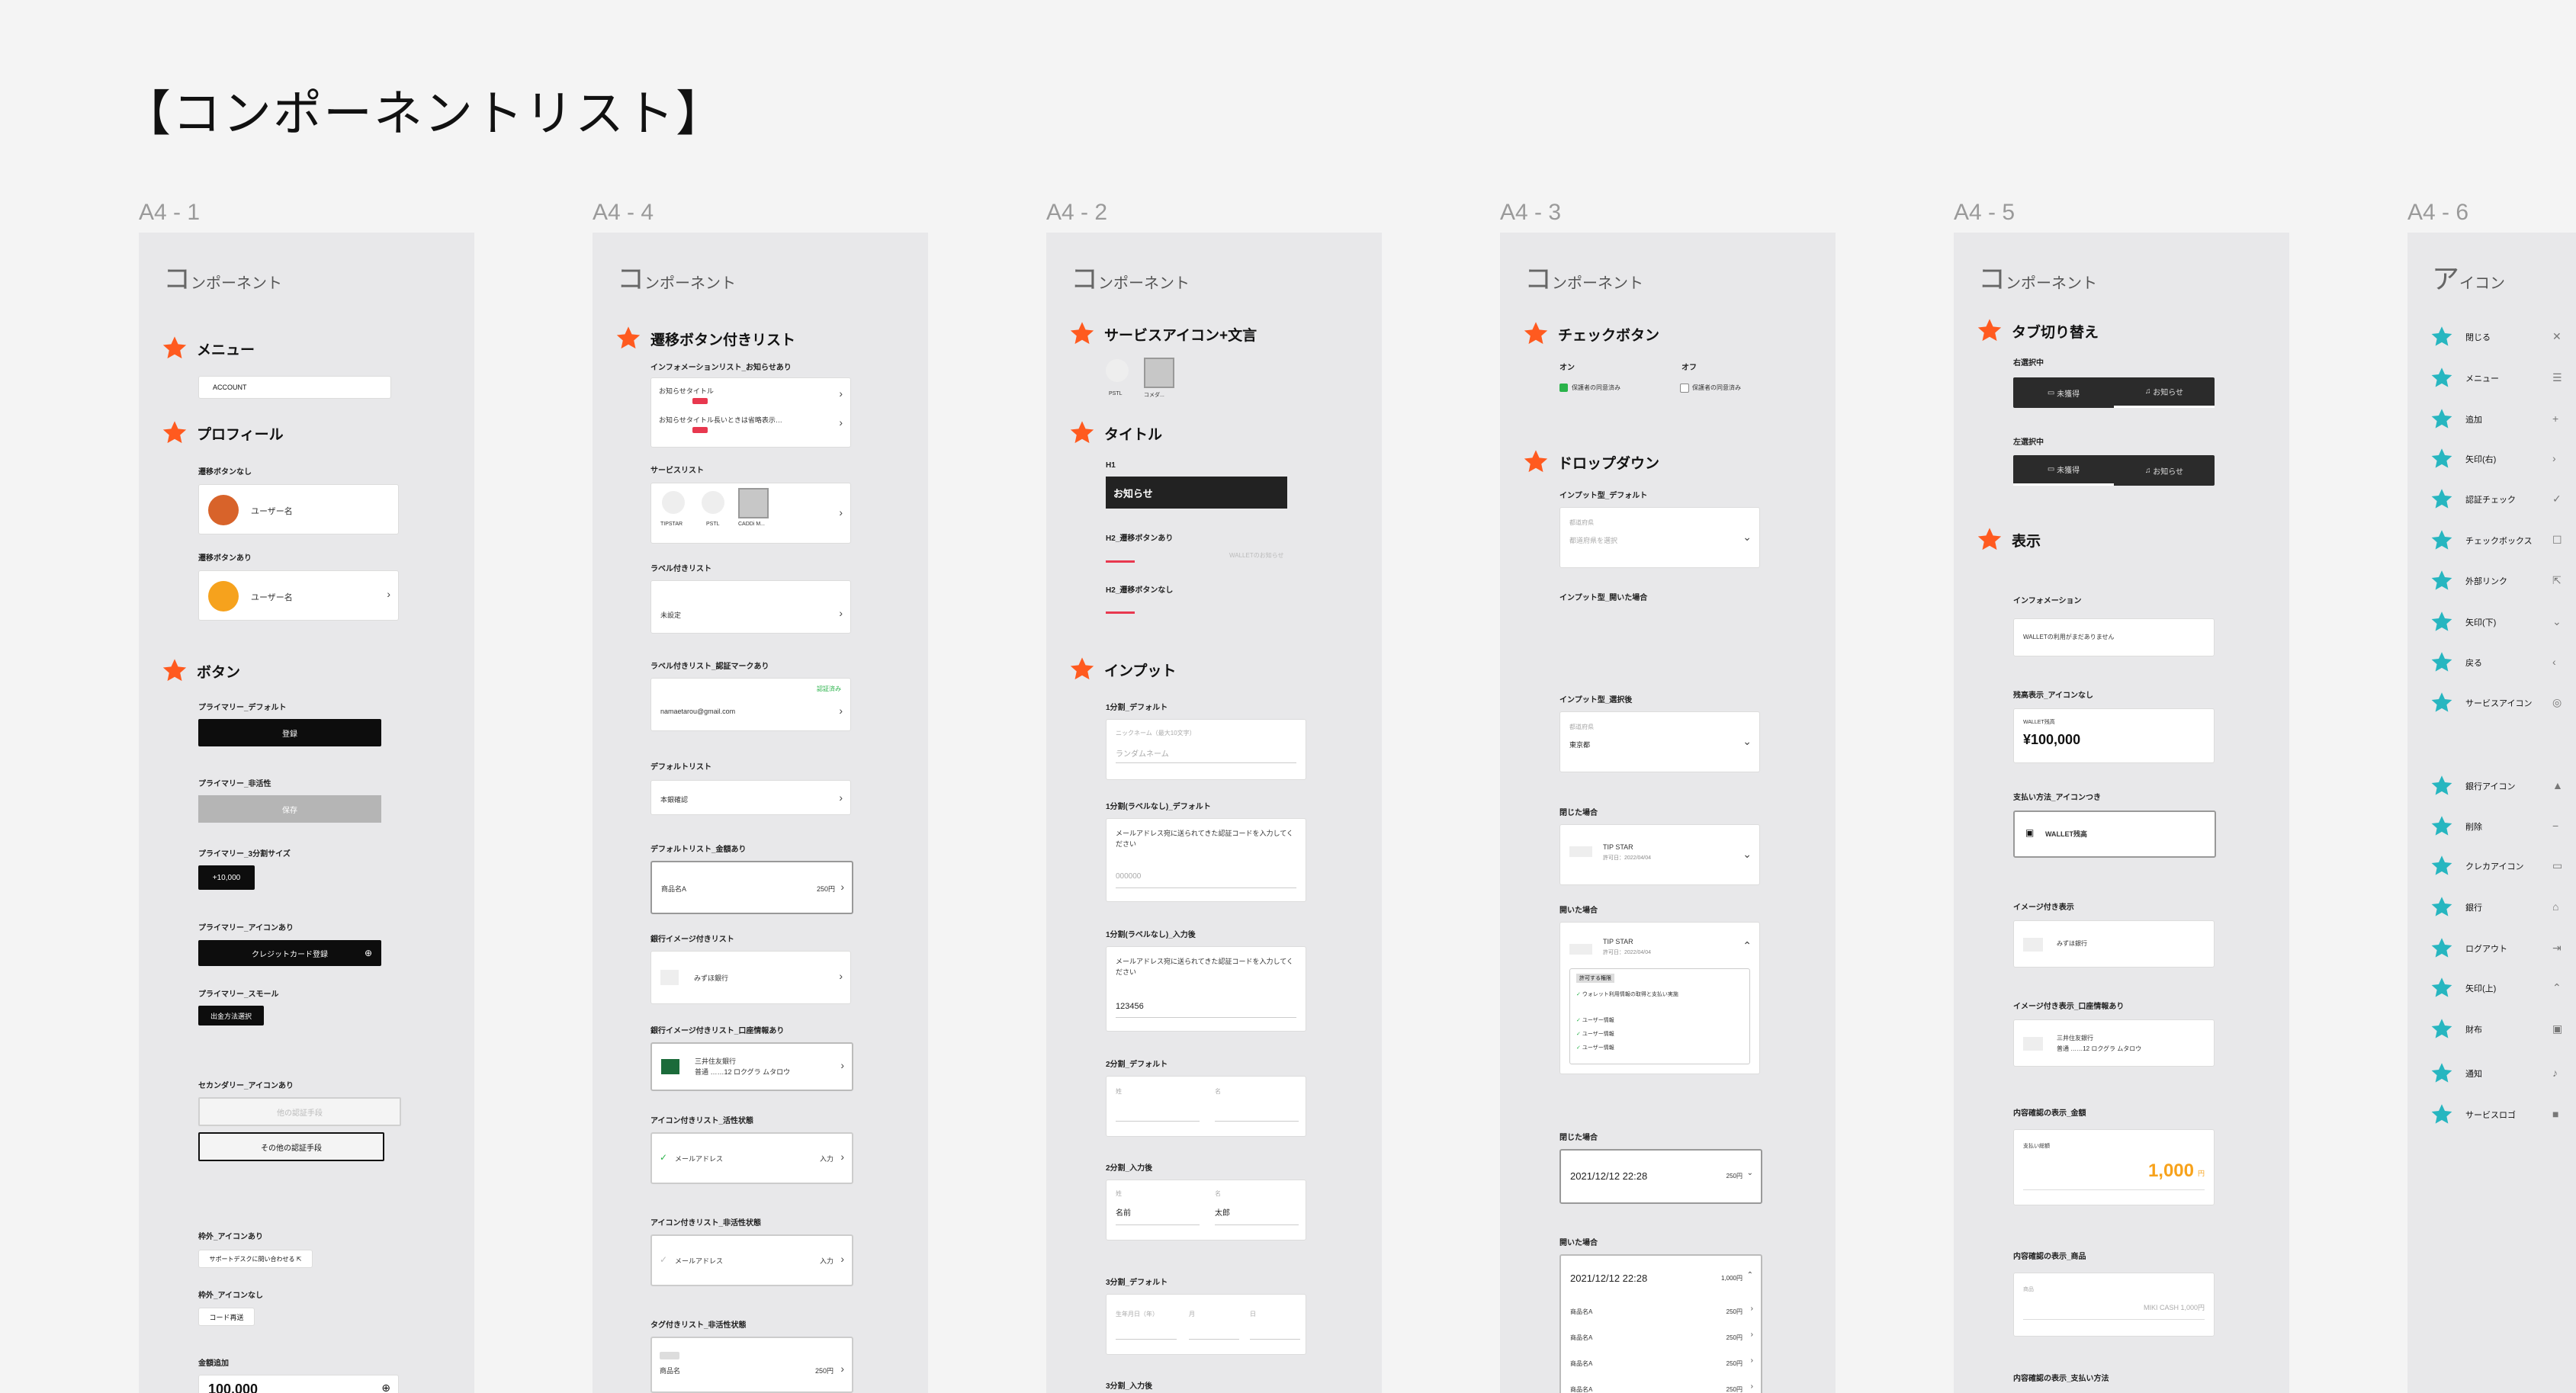  Describe the element at coordinates (2038, 331) in the screenshot. I see `section-tab: タブ切り替え` at that location.